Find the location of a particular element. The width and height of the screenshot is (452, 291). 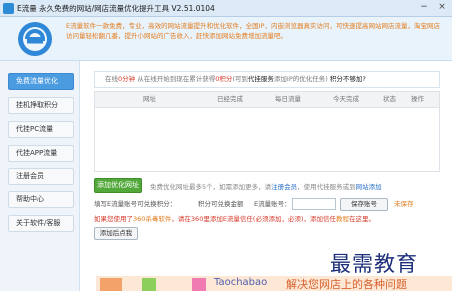

add-note: 免费优化网址最多5个，如需添加更多，请注册会员，使用代挂服务或到网站添加 is located at coordinates (266, 186).